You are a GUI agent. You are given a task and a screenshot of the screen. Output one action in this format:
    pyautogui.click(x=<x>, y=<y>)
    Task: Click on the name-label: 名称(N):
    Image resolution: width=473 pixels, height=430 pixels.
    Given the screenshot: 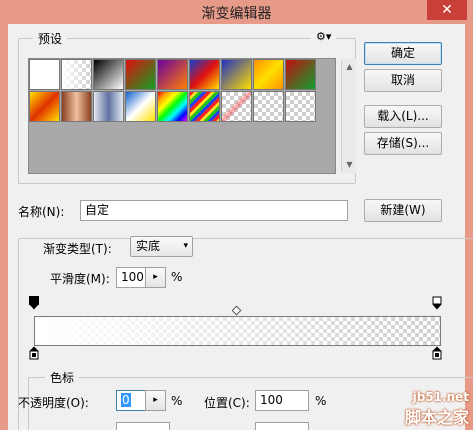 What is the action you would take?
    pyautogui.click(x=41, y=212)
    